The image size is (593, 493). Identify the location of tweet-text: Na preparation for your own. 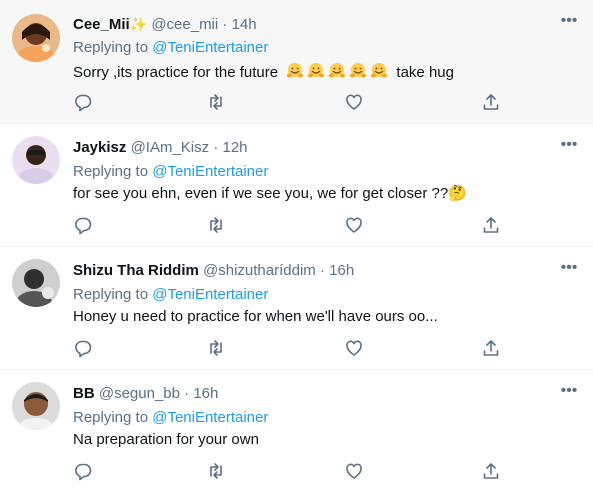
(166, 439).